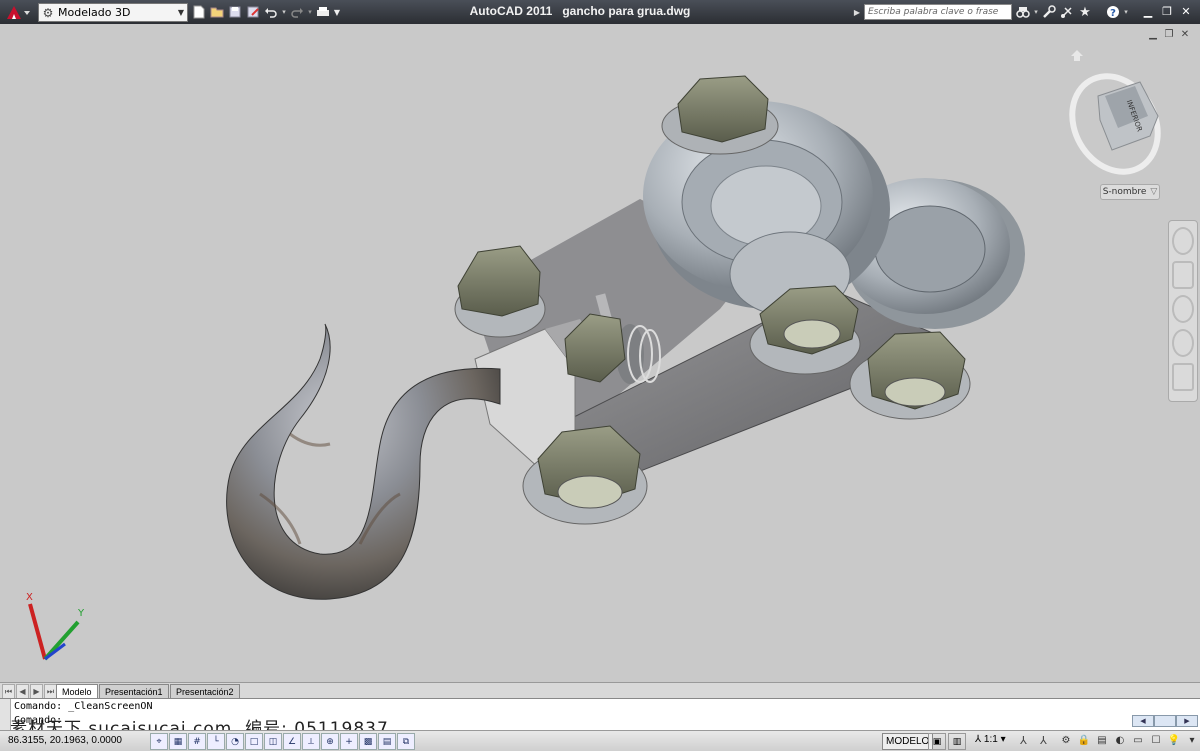 The width and height of the screenshot is (1200, 751). I want to click on 3d-object-snap-icon: ◫, so click(273, 741).